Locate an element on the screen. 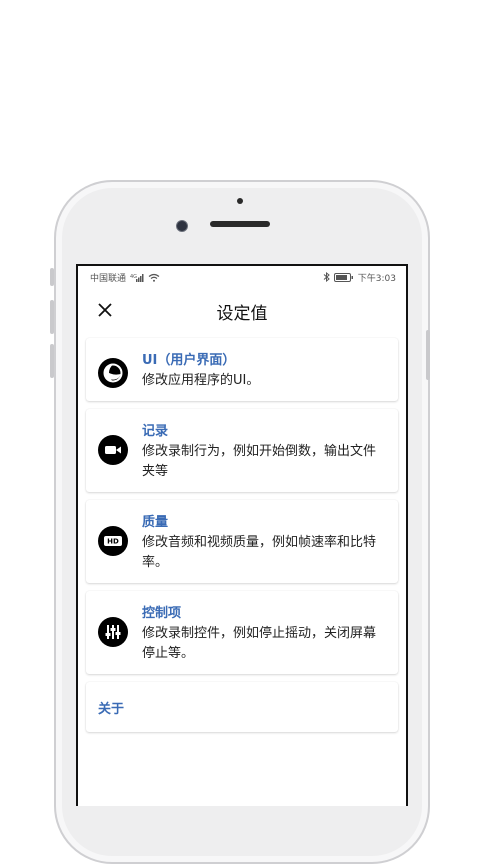  settings-item-title: 控制项 is located at coordinates (162, 613).